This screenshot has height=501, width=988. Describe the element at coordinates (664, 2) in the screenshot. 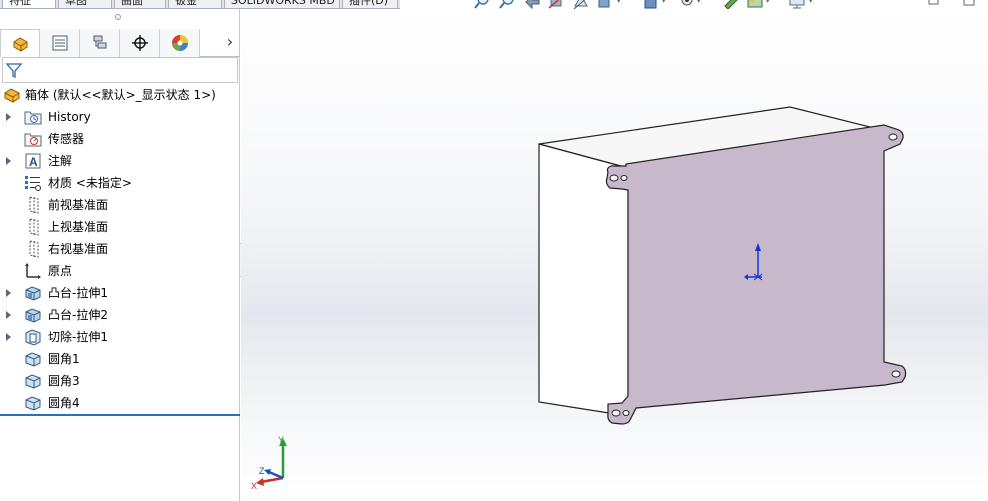

I see `display-style-caret-icon: ▼` at that location.